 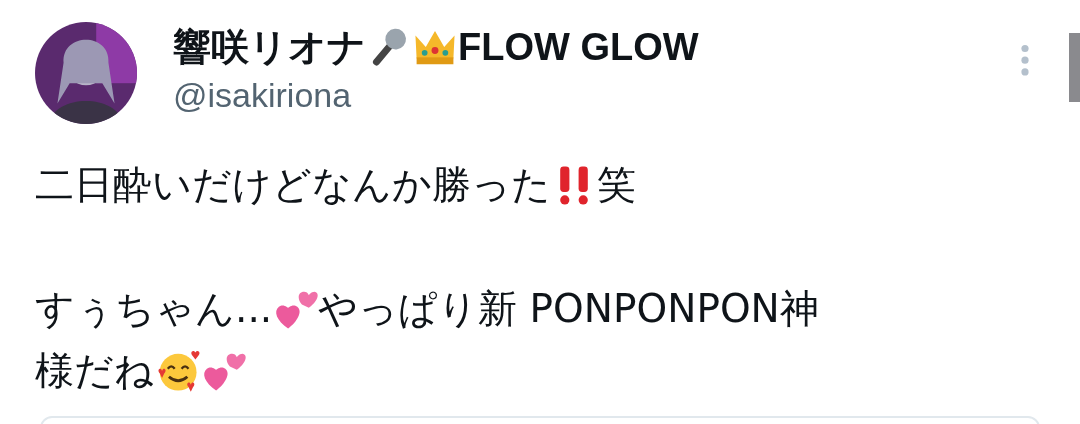 What do you see at coordinates (293, 185) in the screenshot?
I see `tweet-text: 二日酔いだけどなんか勝った` at bounding box center [293, 185].